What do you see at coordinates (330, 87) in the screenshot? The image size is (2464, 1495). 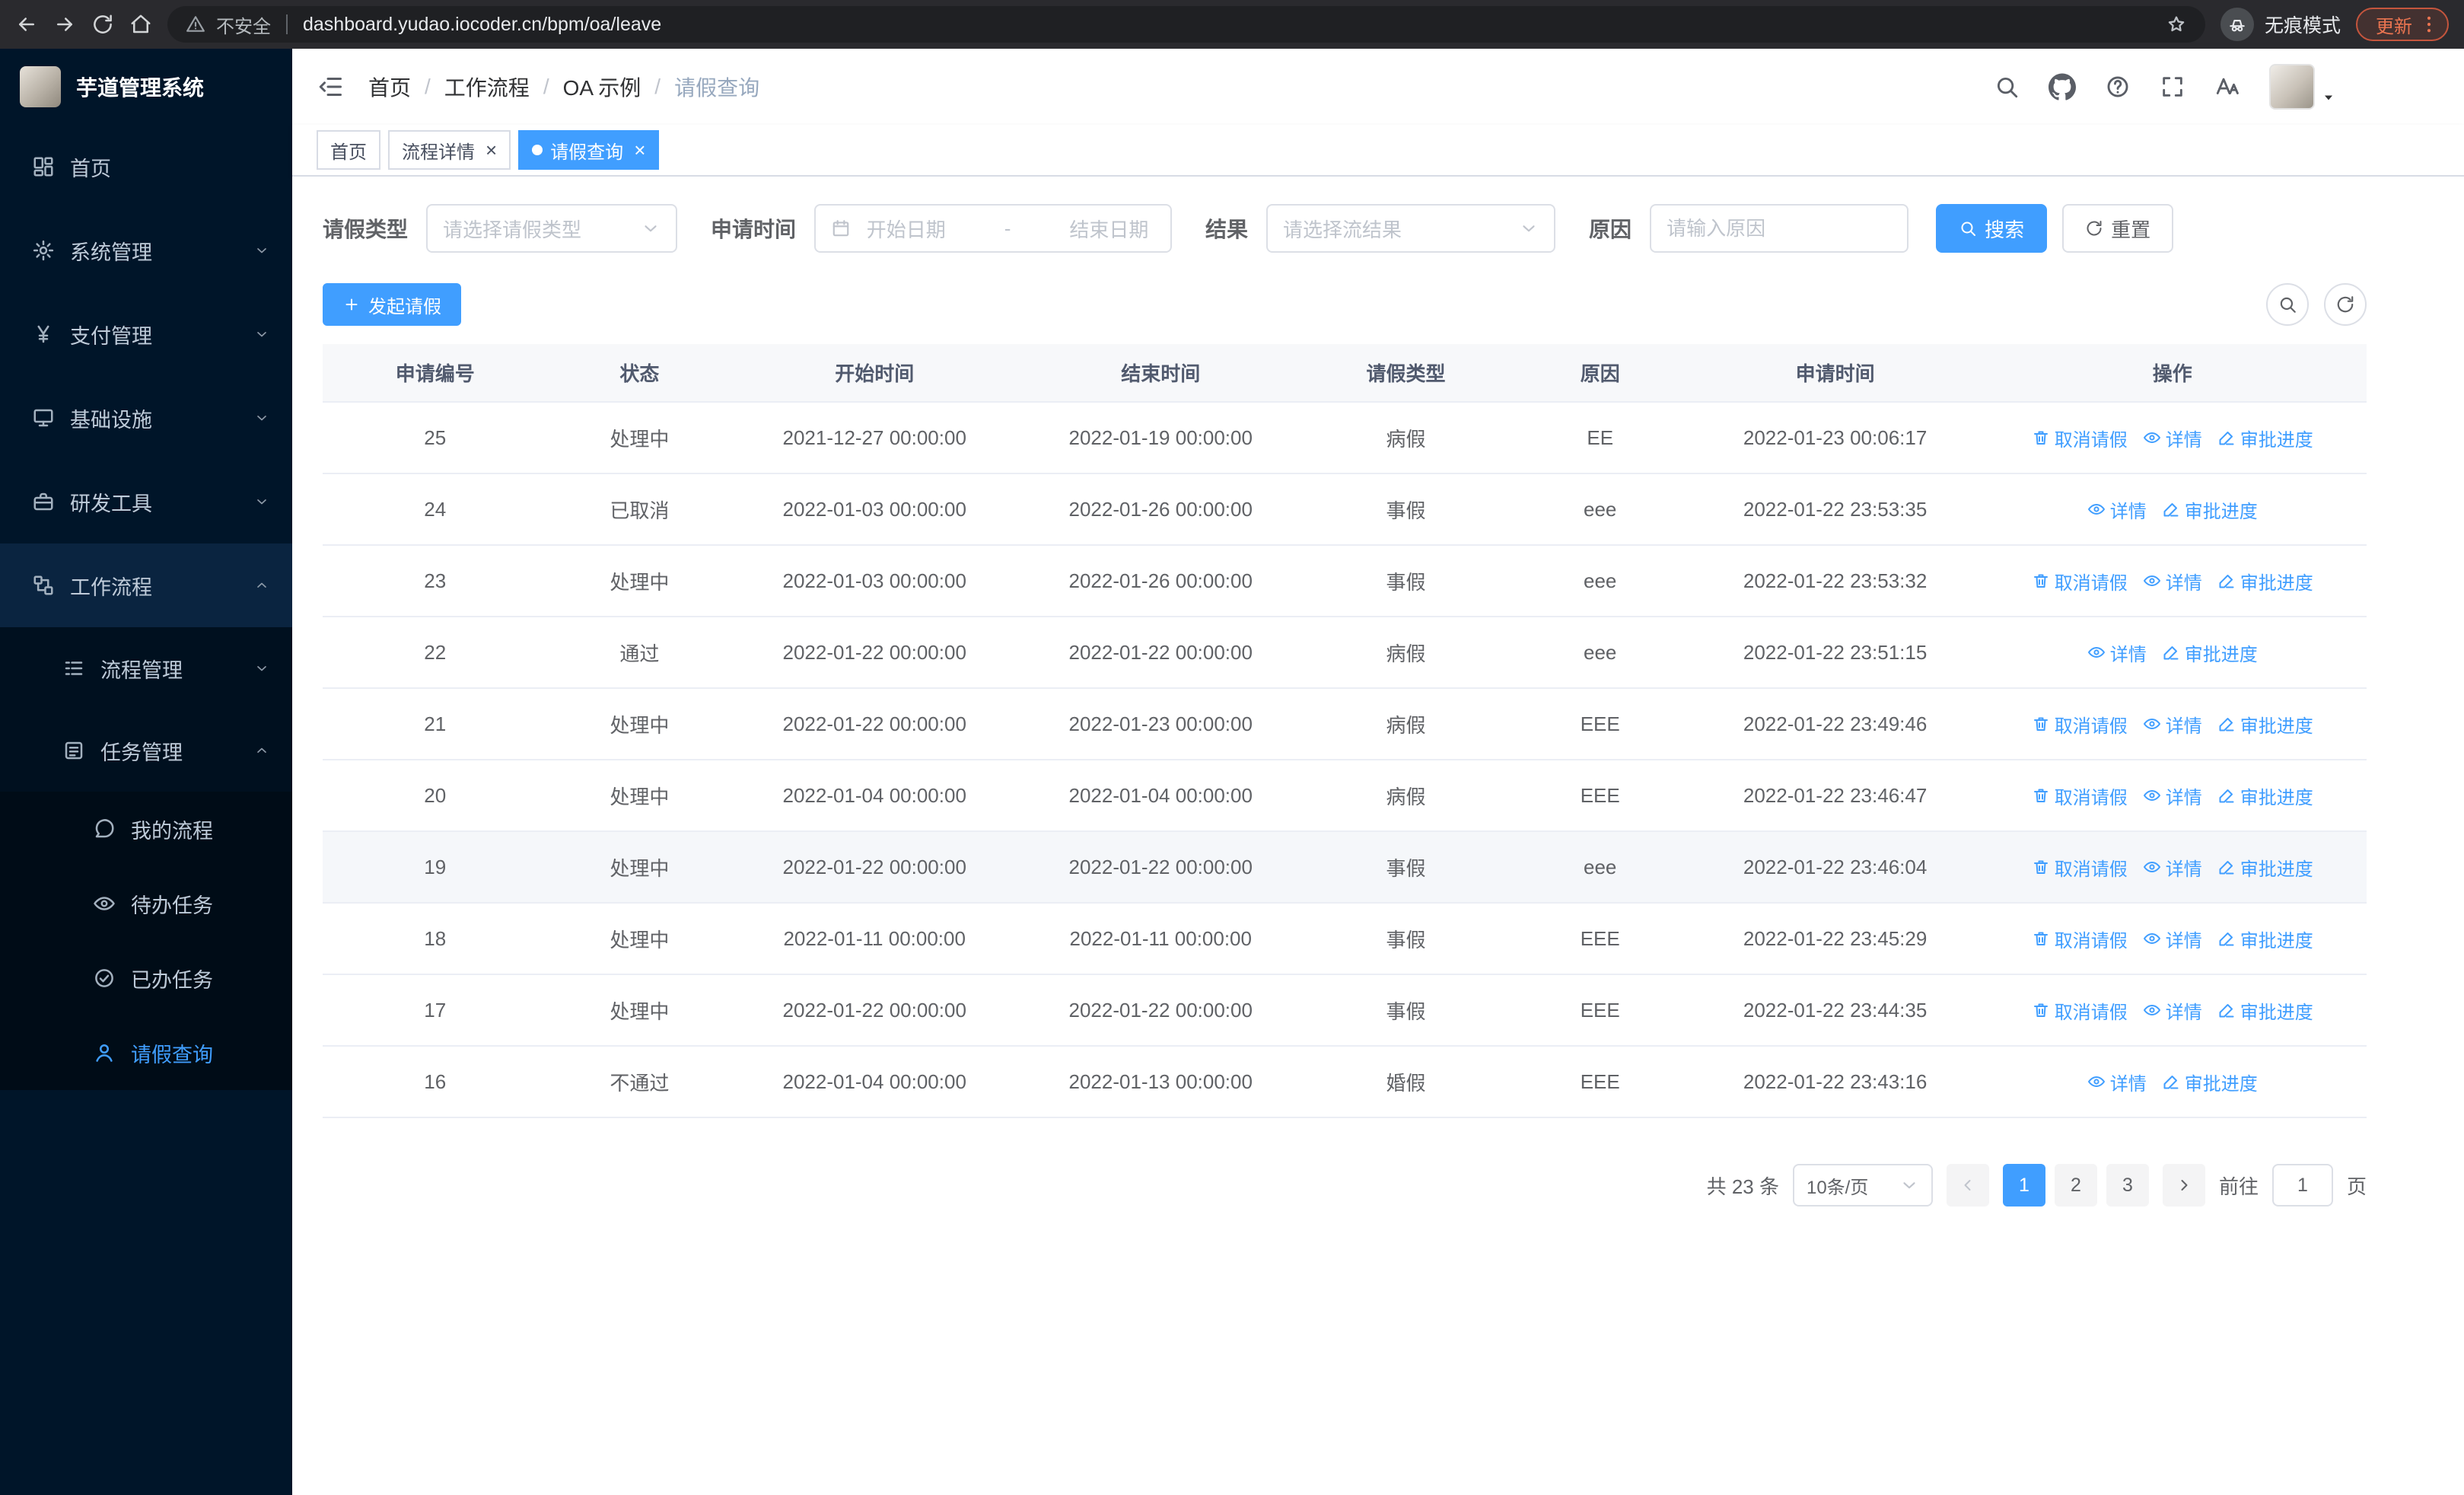 I see `sidebar-toggle-icon` at bounding box center [330, 87].